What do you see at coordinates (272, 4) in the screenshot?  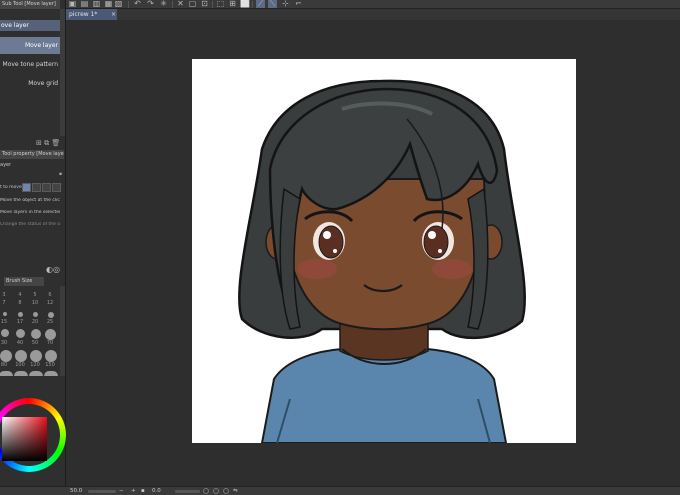 I see `snap-special-ruler-icon: ⟍` at bounding box center [272, 4].